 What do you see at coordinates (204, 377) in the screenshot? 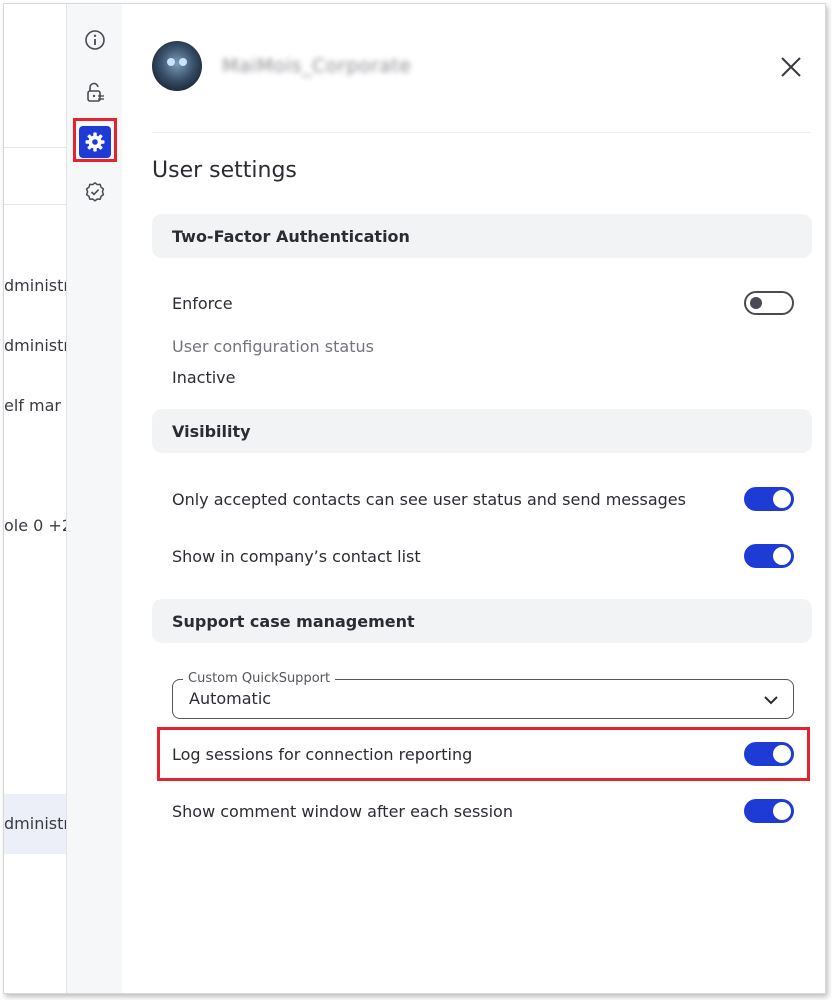
I see `config-status-value: Inactive` at bounding box center [204, 377].